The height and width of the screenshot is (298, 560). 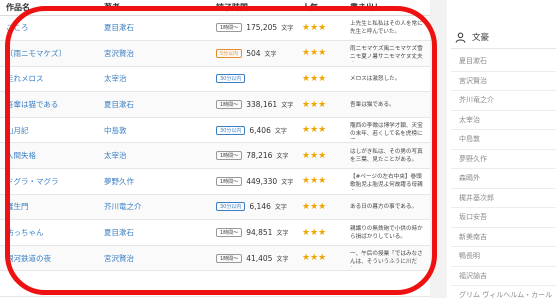 What do you see at coordinates (25, 78) in the screenshot?
I see `work-title: 走れメロス` at bounding box center [25, 78].